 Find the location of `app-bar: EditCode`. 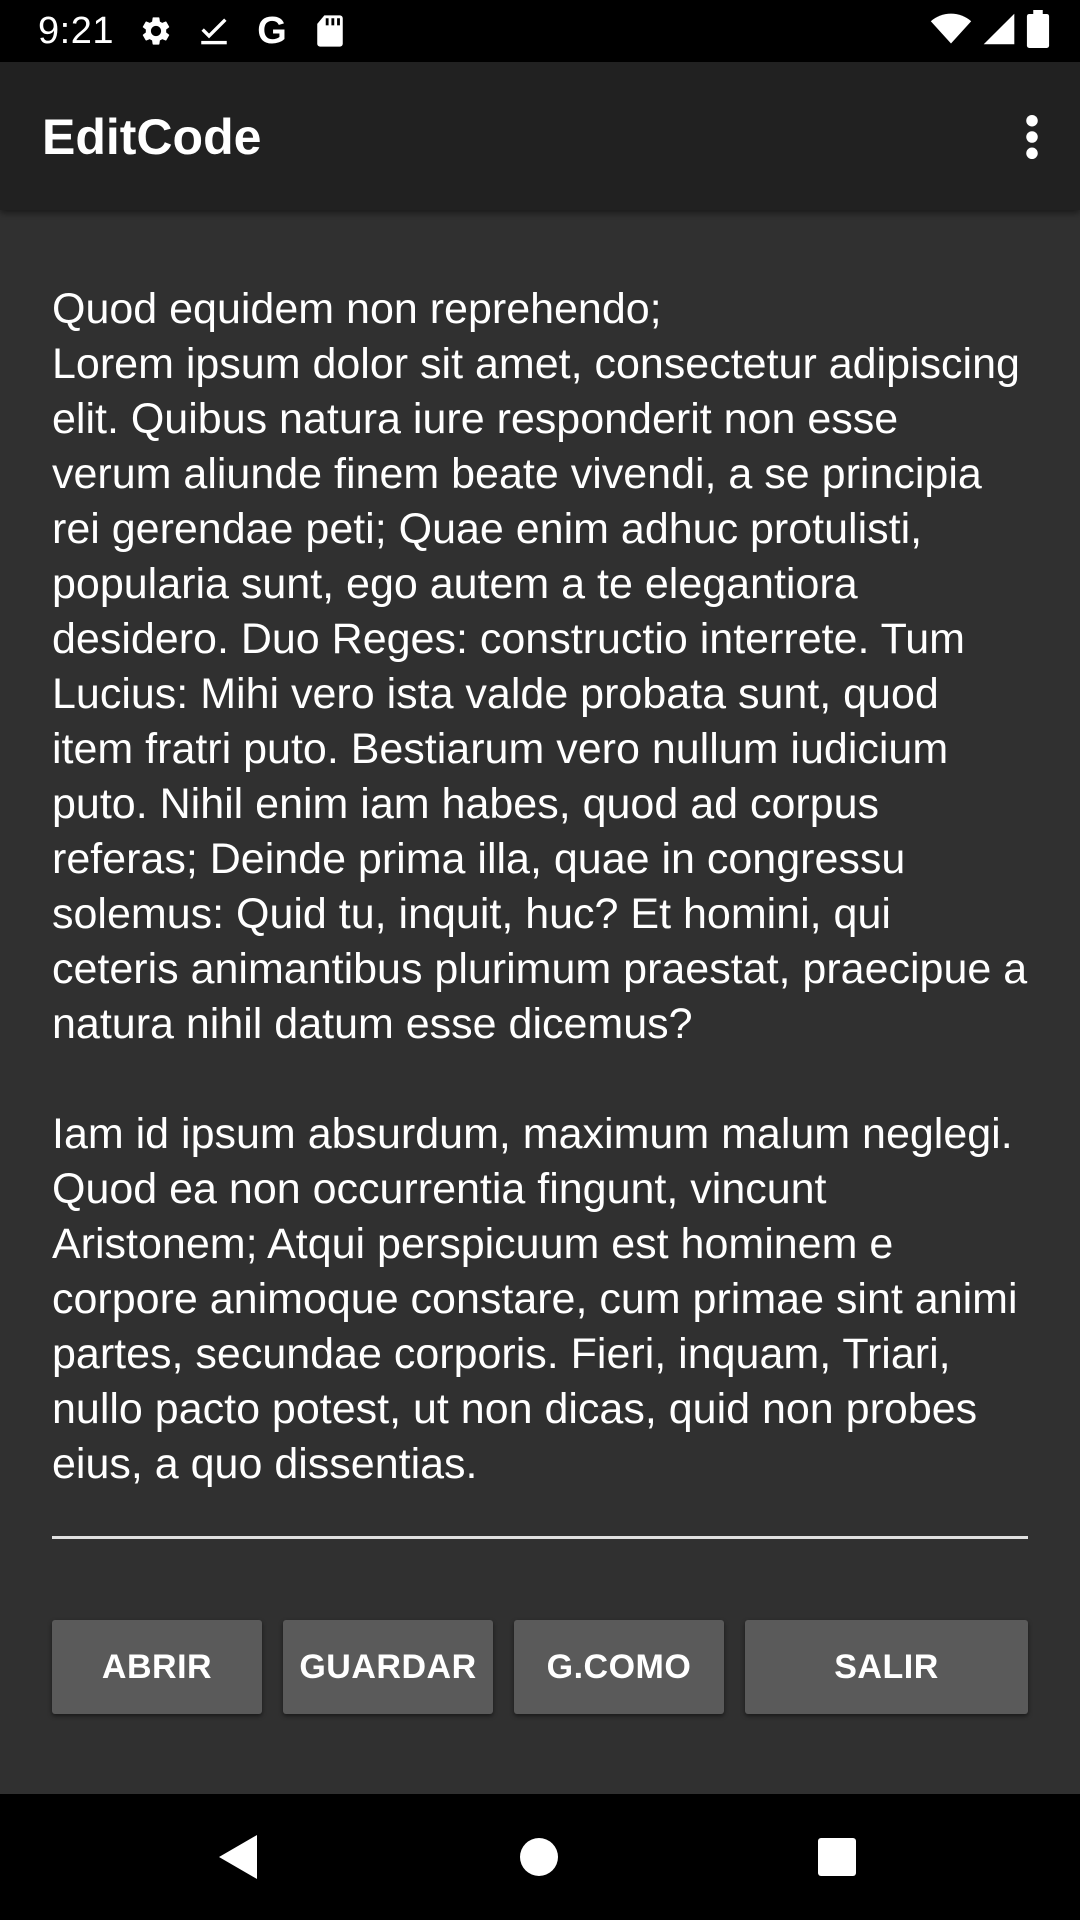

app-bar: EditCode is located at coordinates (540, 136).